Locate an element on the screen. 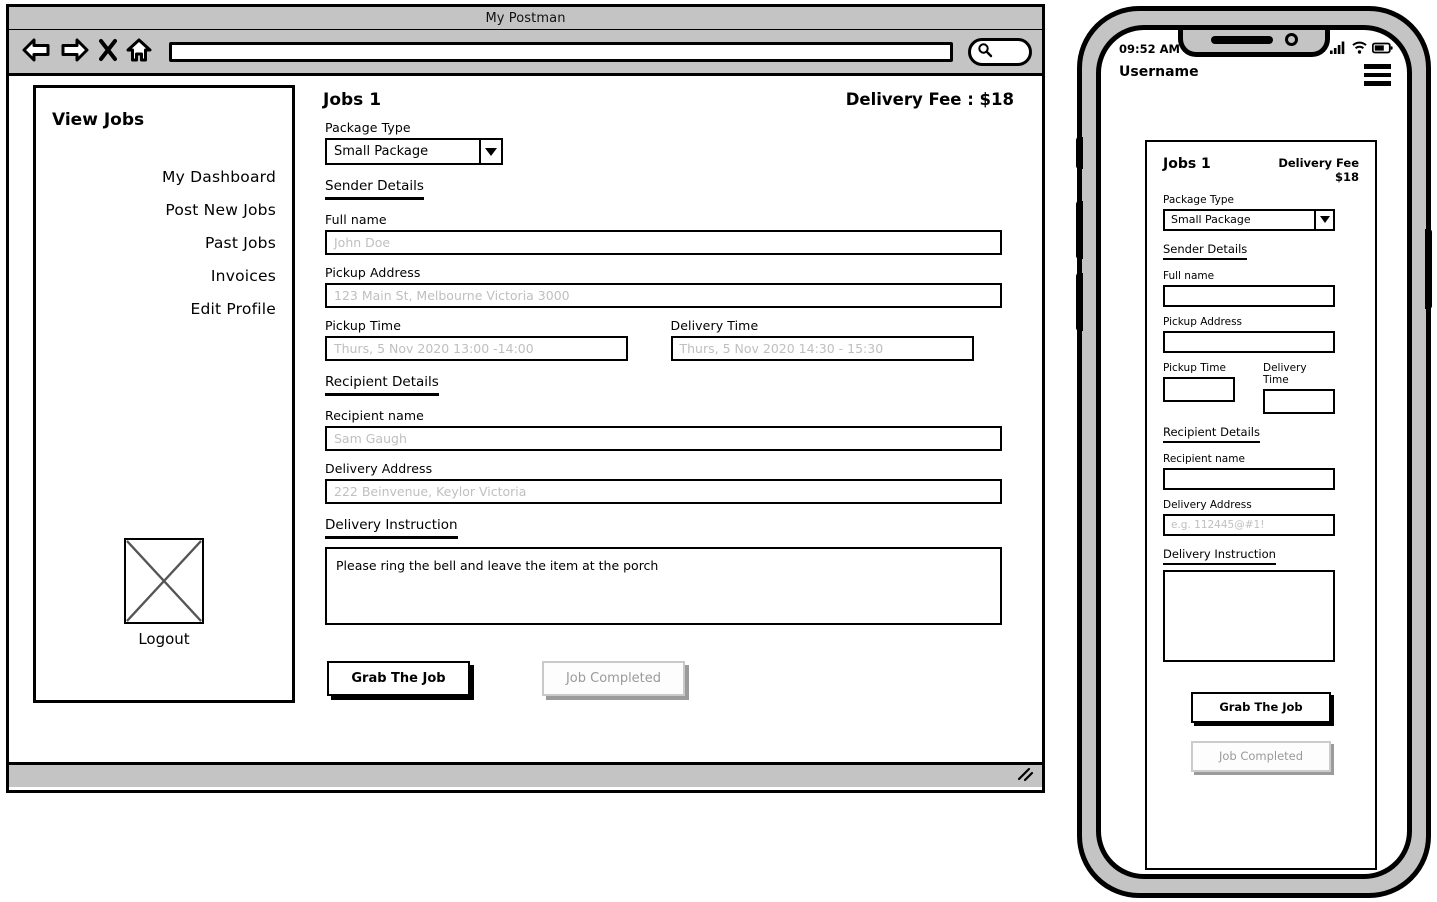 This screenshot has height=902, width=1437. status-indicators is located at coordinates (1361, 49).